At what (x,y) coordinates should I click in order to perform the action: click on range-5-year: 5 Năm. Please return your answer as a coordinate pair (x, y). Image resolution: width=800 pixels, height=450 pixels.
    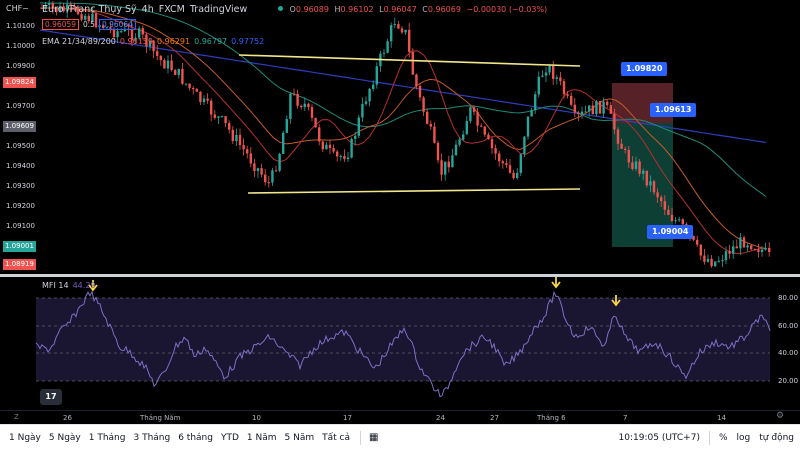
    Looking at the image, I should click on (300, 438).